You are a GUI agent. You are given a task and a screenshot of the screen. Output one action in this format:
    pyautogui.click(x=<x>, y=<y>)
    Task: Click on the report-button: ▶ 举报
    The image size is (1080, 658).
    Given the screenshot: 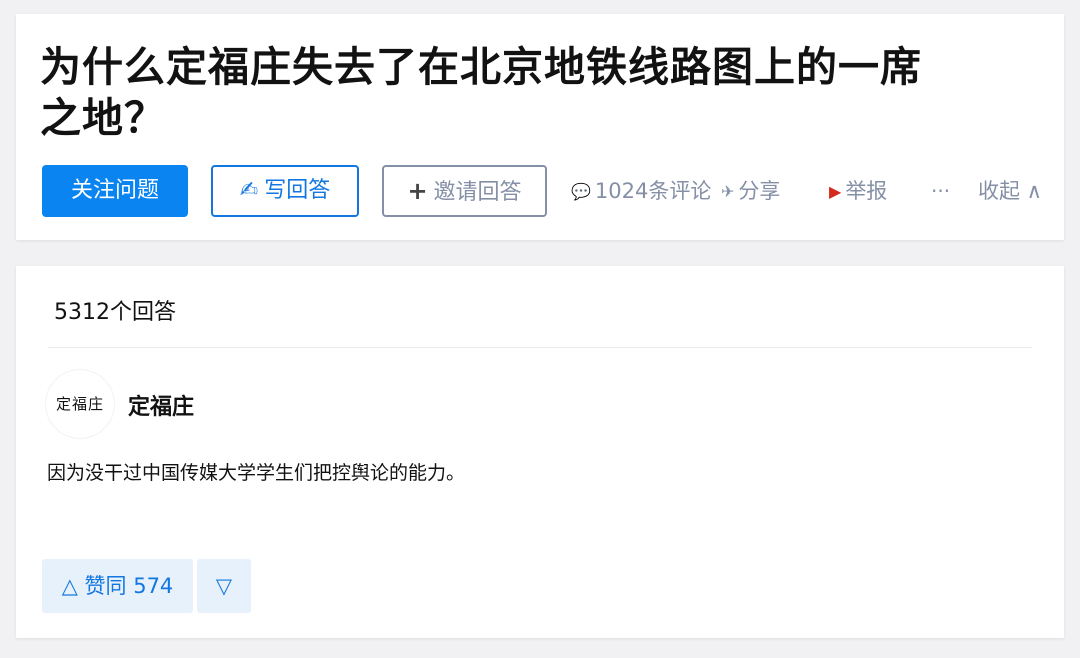 What is the action you would take?
    pyautogui.click(x=858, y=191)
    